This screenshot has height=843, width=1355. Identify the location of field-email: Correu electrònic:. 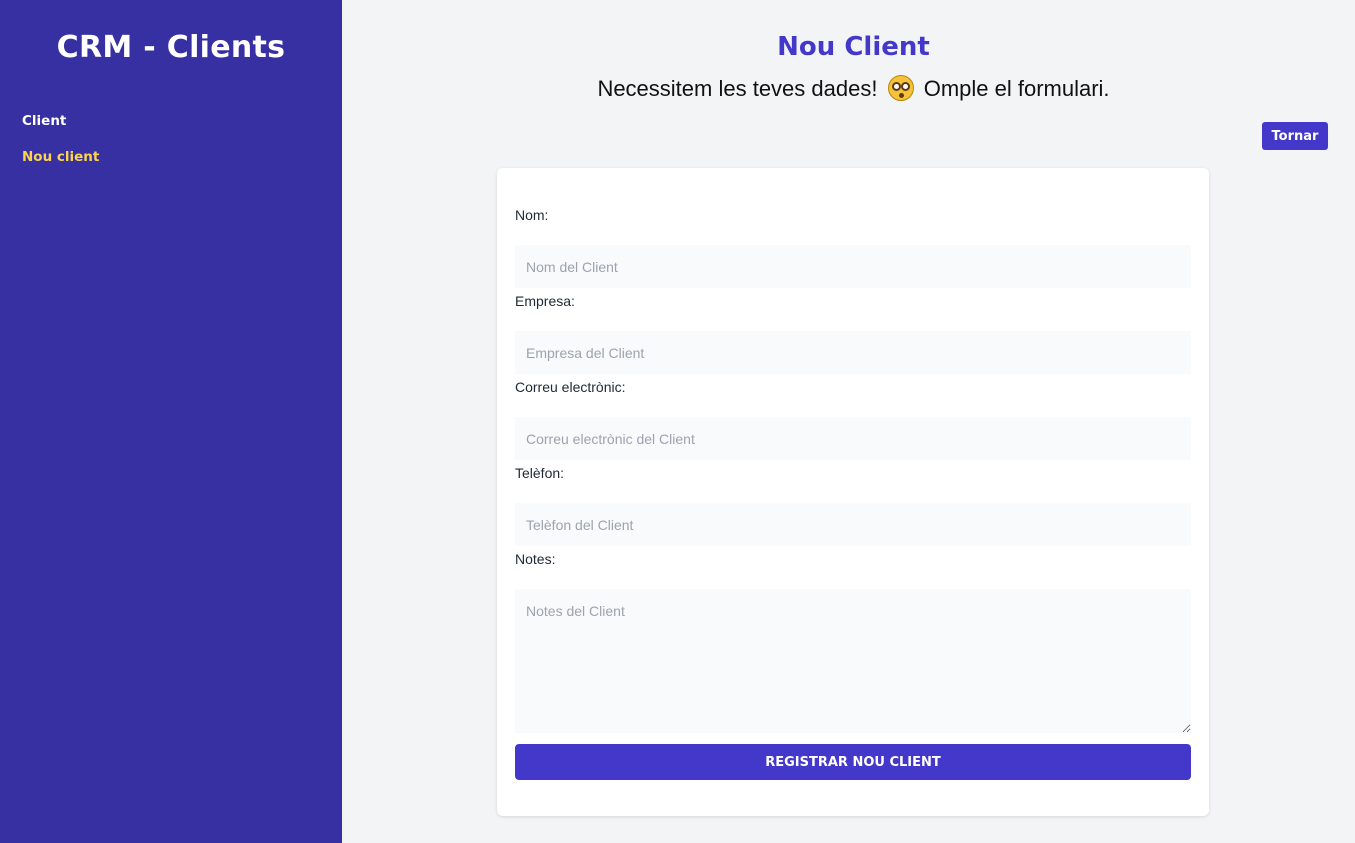
(853, 419).